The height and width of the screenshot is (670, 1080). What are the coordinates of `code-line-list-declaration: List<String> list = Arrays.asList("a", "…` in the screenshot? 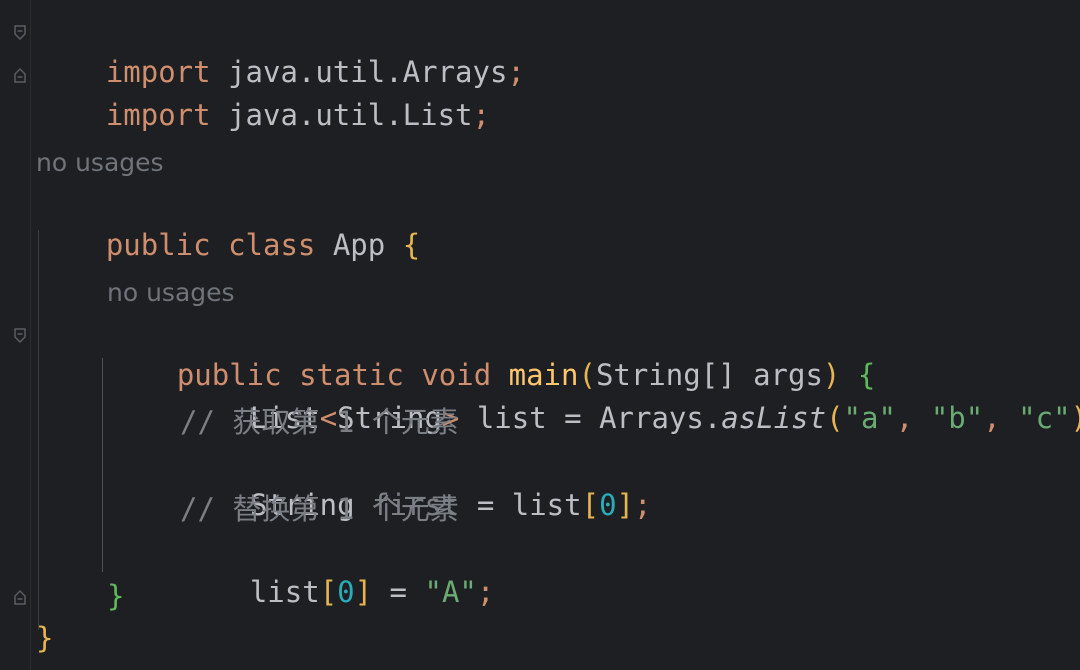 It's located at (630, 396).